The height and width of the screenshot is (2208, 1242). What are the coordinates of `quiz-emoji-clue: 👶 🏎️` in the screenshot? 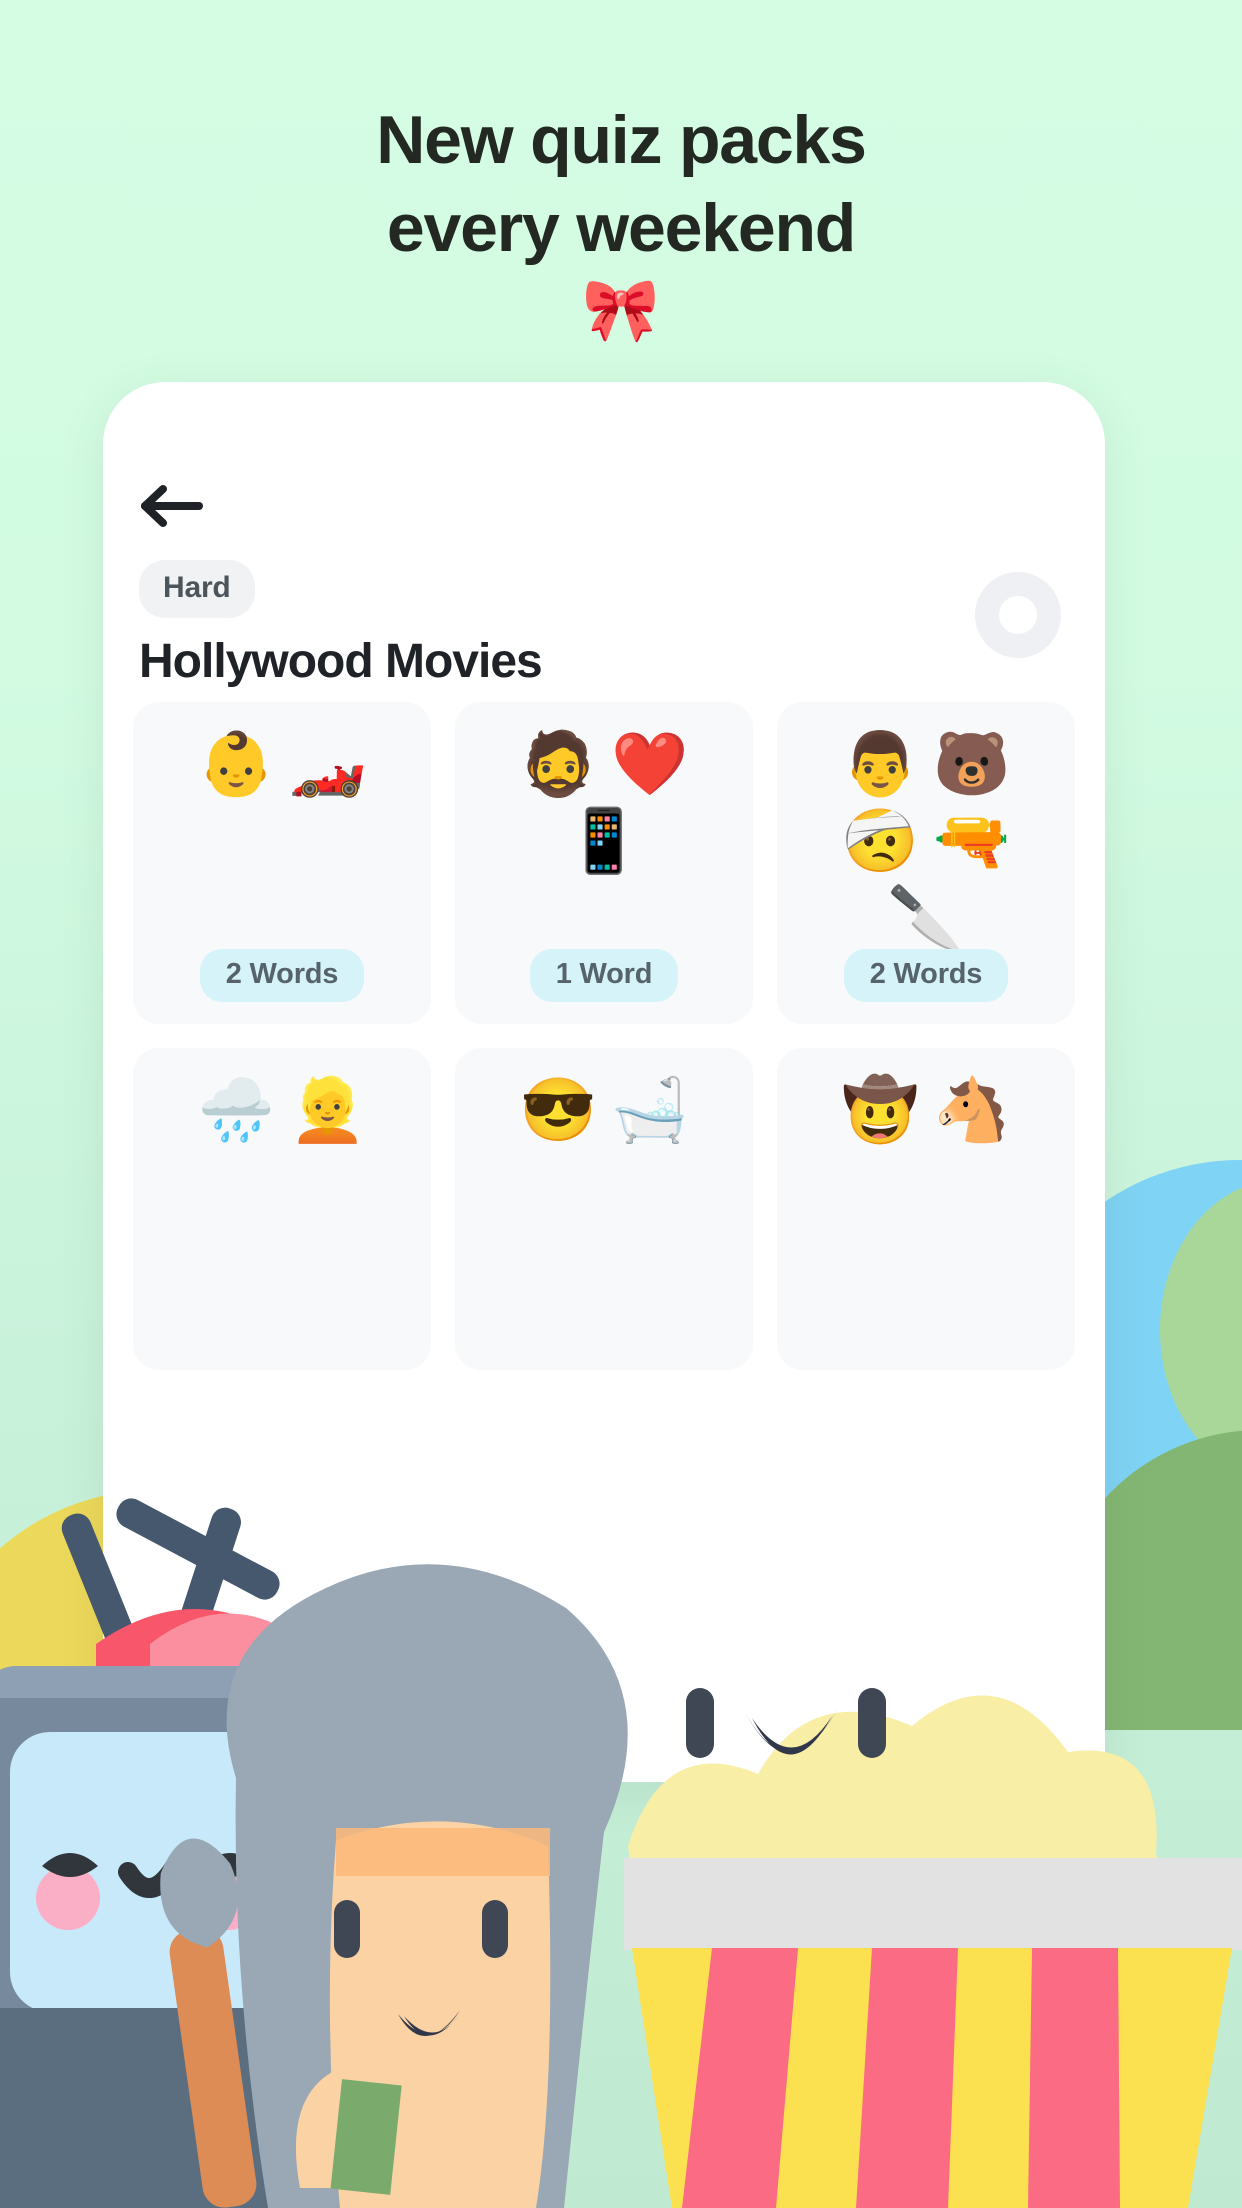 It's located at (282, 751).